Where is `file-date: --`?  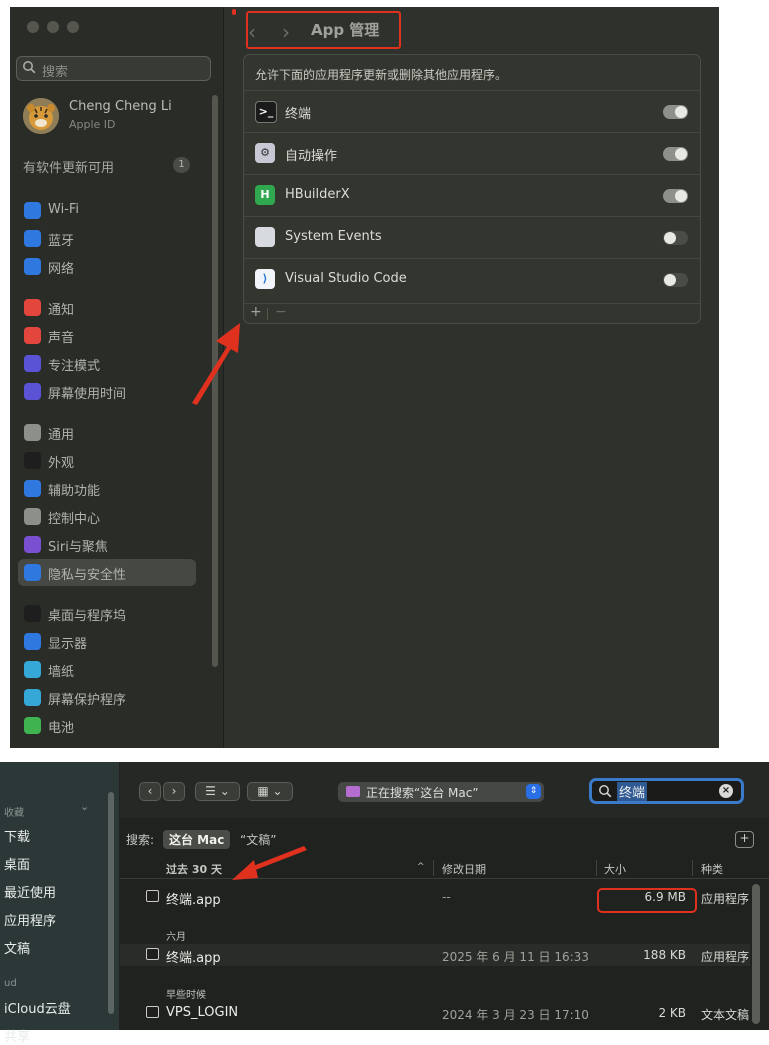
file-date: -- is located at coordinates (446, 897).